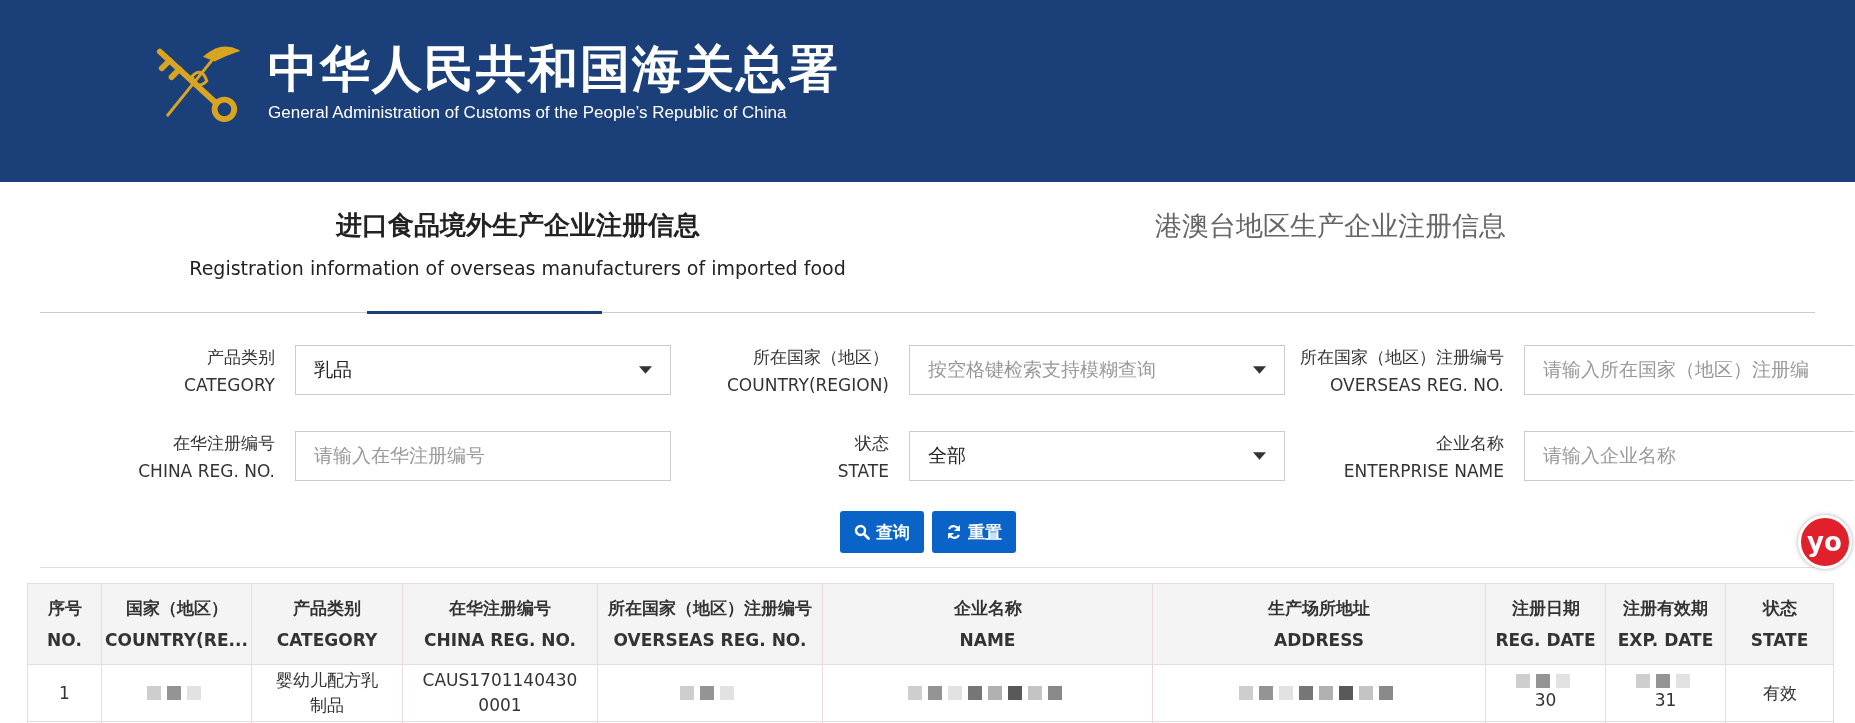  Describe the element at coordinates (528, 113) in the screenshot. I see `site-subtitle: General Administration of Customs of the People’s Republic of China` at that location.